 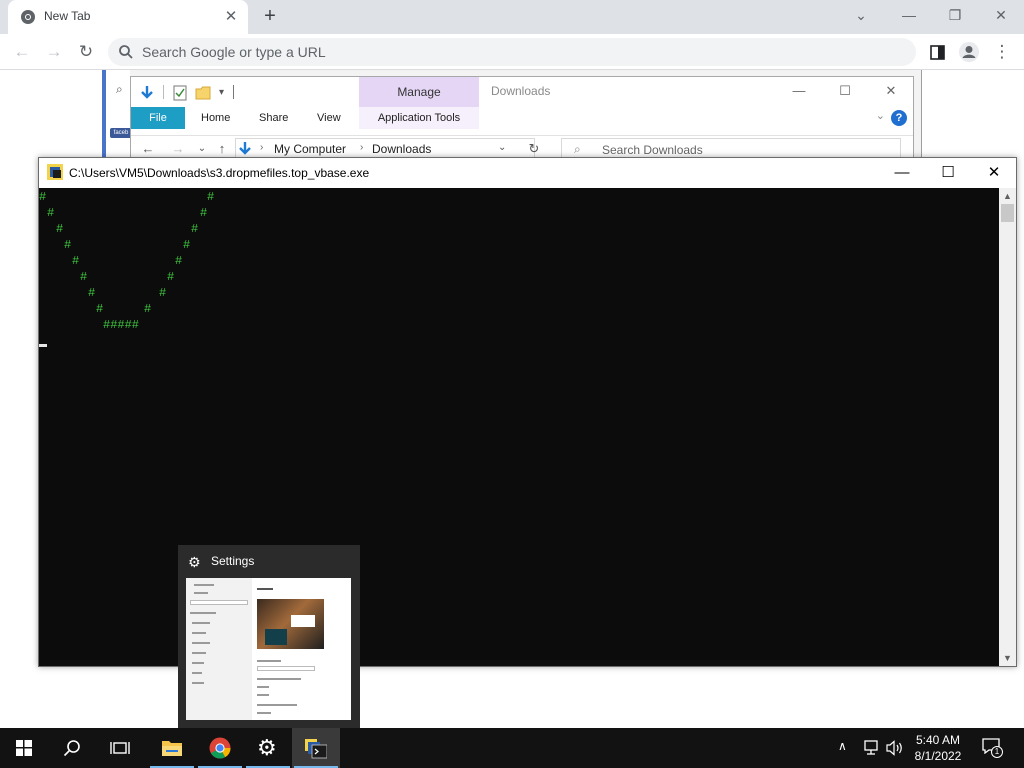 What do you see at coordinates (880, 115) in the screenshot?
I see `ribbon-expand-chevron-icon: ⌄` at bounding box center [880, 115].